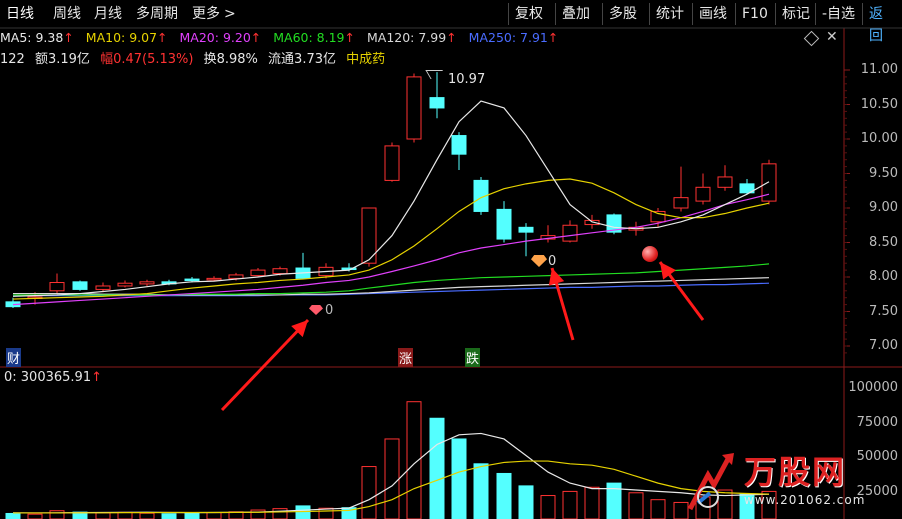 The height and width of the screenshot is (519, 902). I want to click on red-ball-icon, so click(650, 254).